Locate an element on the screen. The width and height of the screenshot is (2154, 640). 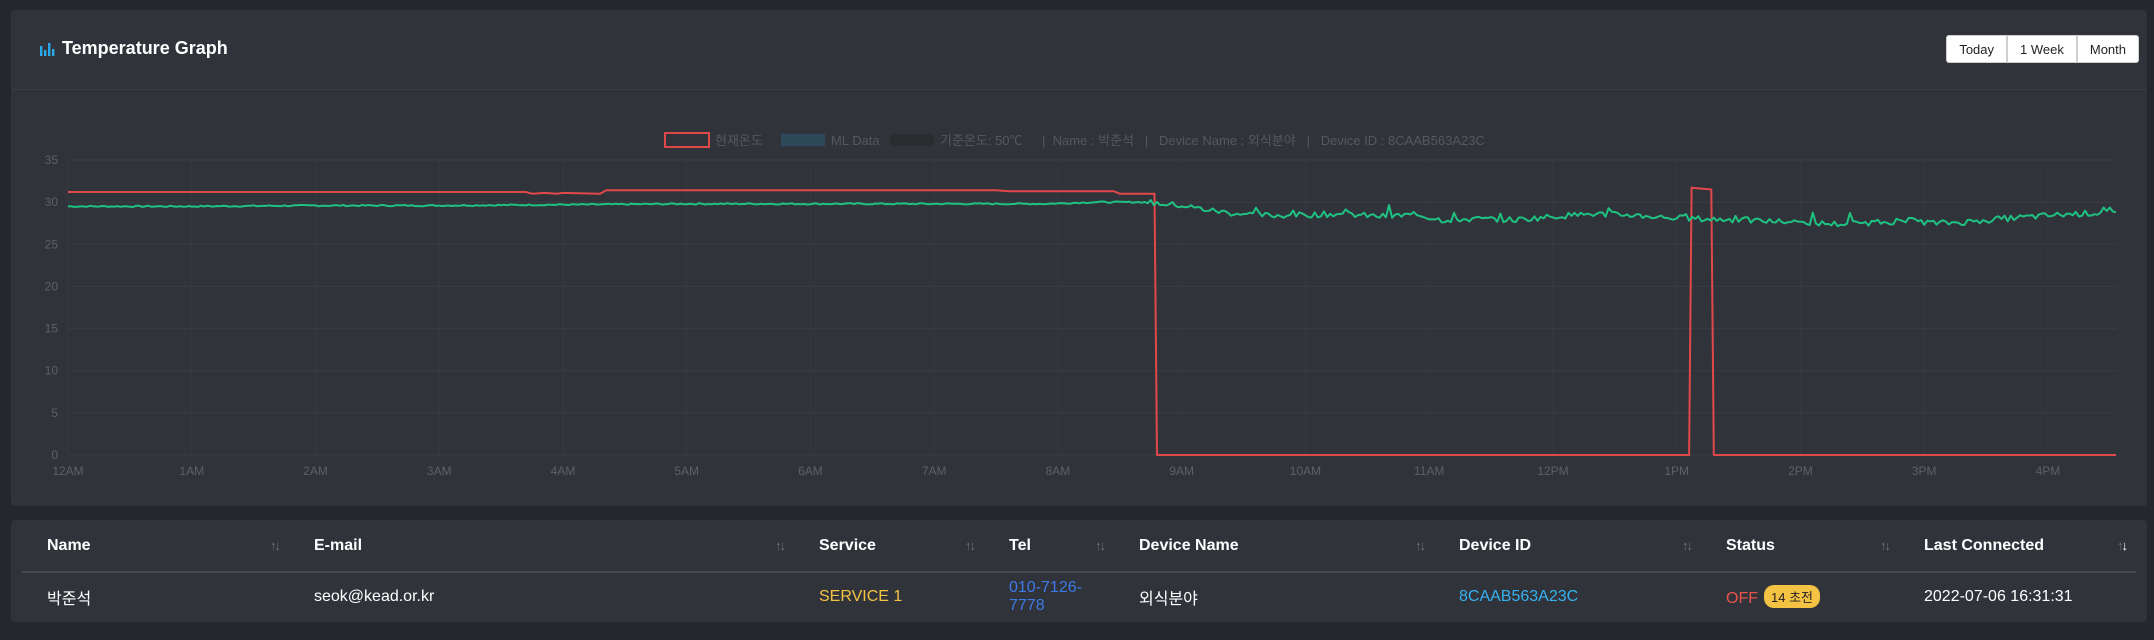
cell-service: SERVICE 1 is located at coordinates (861, 596).